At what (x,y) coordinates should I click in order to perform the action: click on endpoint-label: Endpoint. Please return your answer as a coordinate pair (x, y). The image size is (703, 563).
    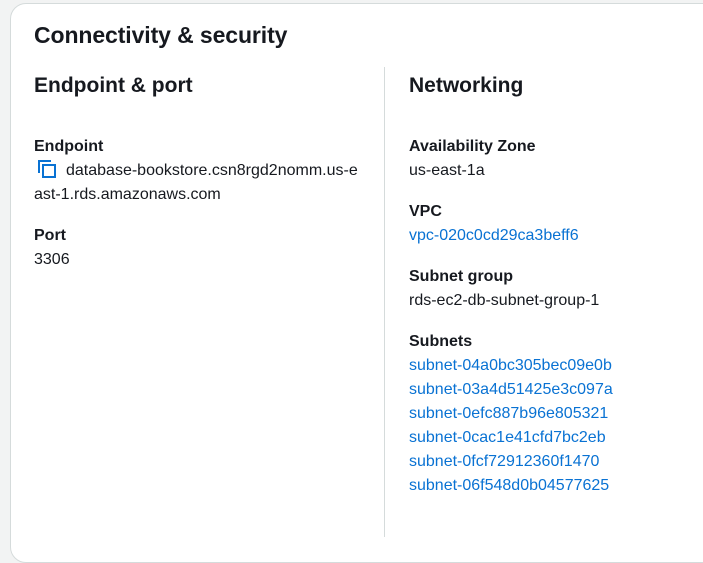
    Looking at the image, I should click on (69, 146).